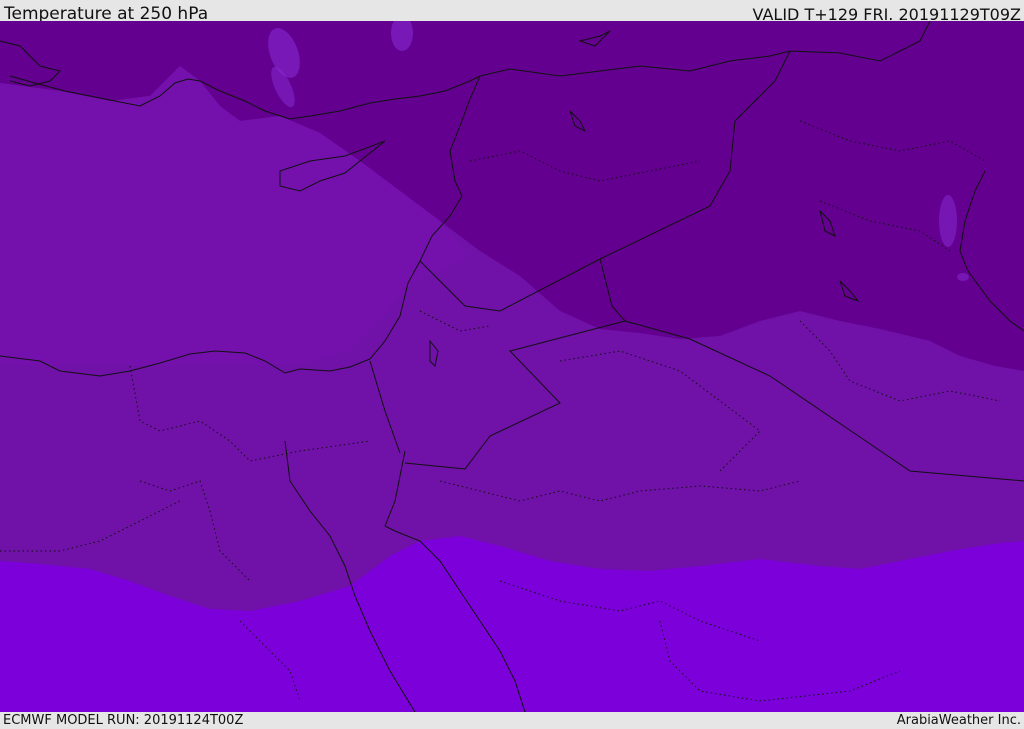  I want to click on model-run: ECMWF MODEL RUN: 20191124T00Z, so click(123, 720).